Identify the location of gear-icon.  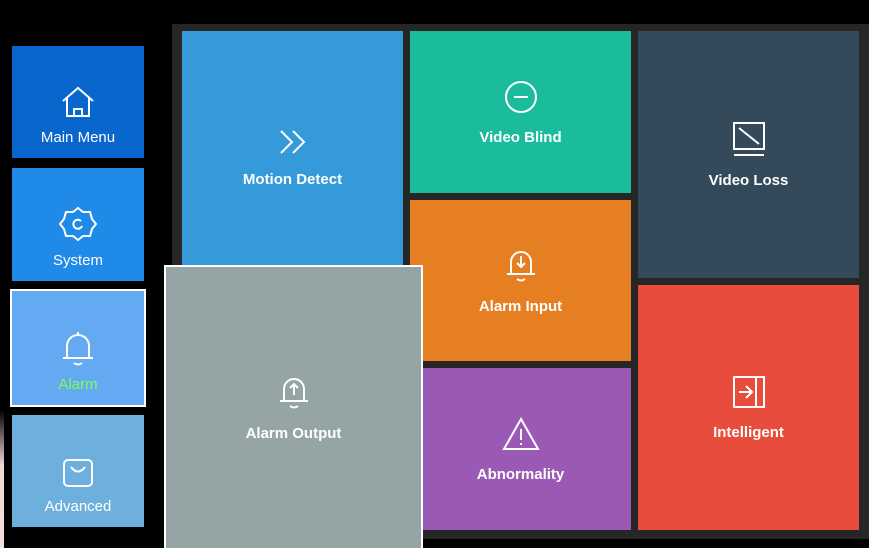
(78, 224).